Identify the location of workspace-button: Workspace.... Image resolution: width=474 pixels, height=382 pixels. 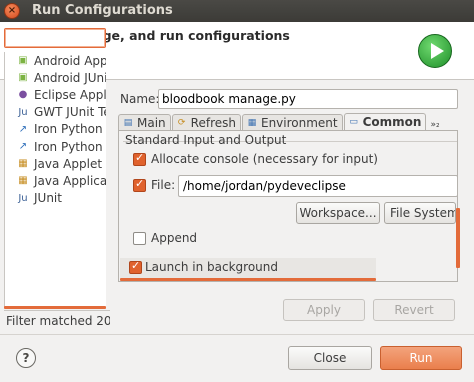
(338, 213).